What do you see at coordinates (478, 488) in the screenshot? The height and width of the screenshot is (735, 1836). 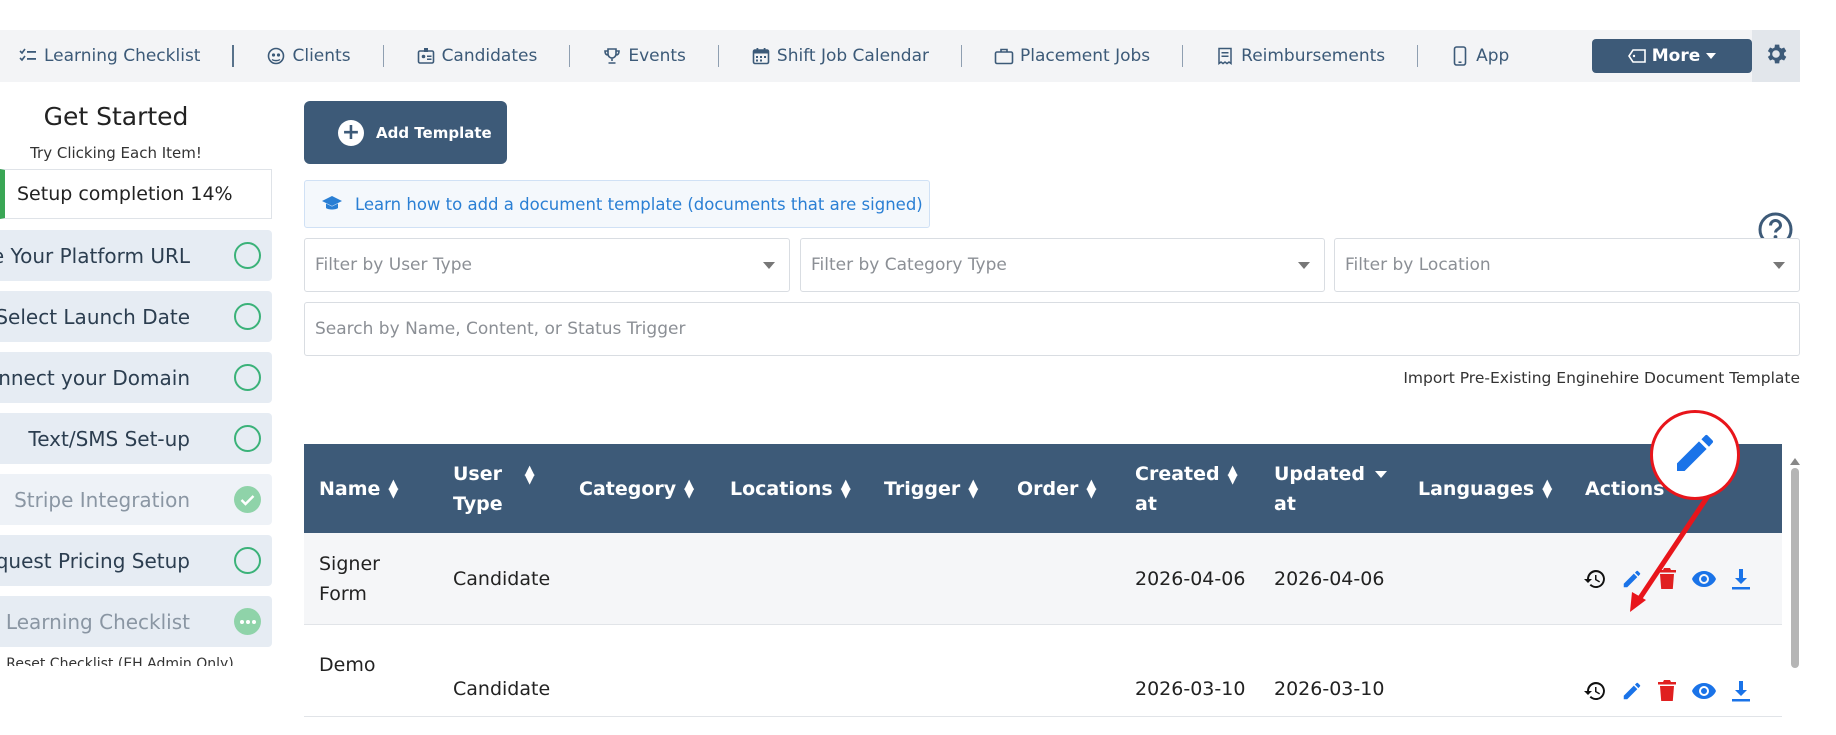 I see `col-user-type-label: User Type` at bounding box center [478, 488].